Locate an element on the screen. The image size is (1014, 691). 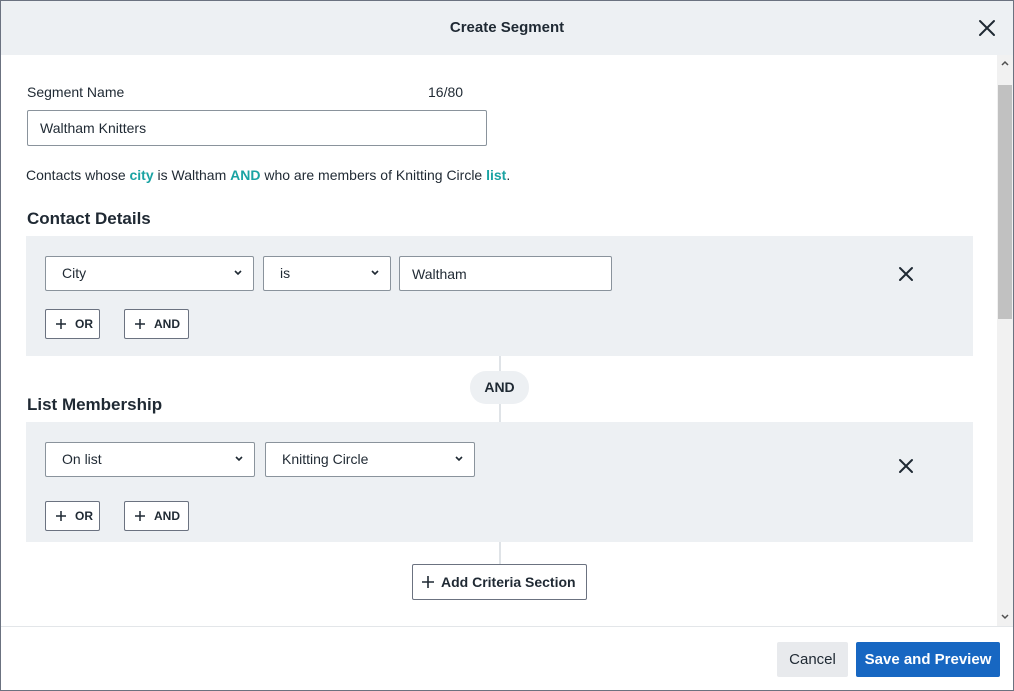
summary-field-link: city is located at coordinates (141, 175).